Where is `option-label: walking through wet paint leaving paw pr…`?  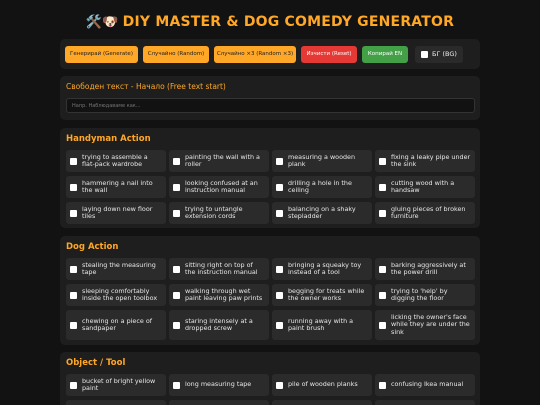 option-label: walking through wet paint leaving paw pr… is located at coordinates (224, 294).